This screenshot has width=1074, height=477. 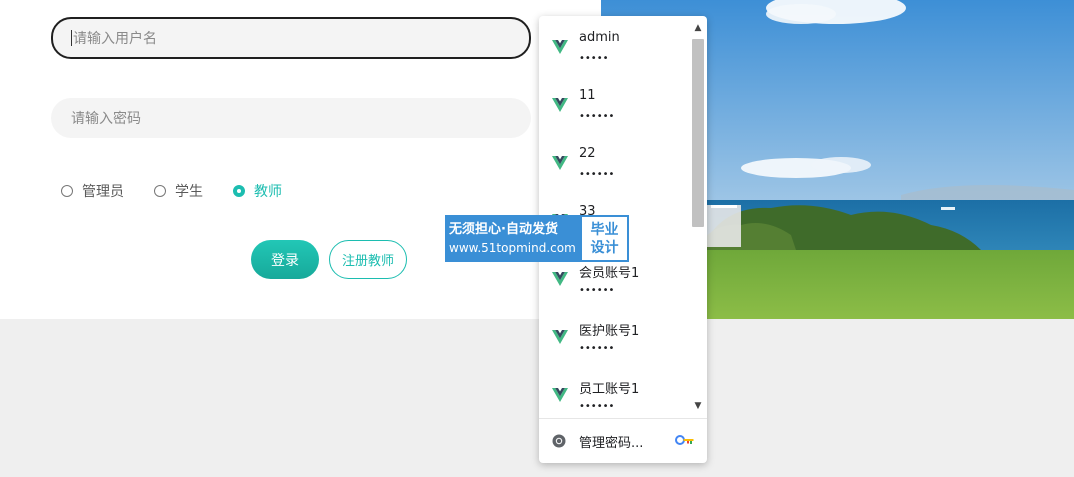 What do you see at coordinates (614, 103) in the screenshot?
I see `autofill-item: 11 ••••••` at bounding box center [614, 103].